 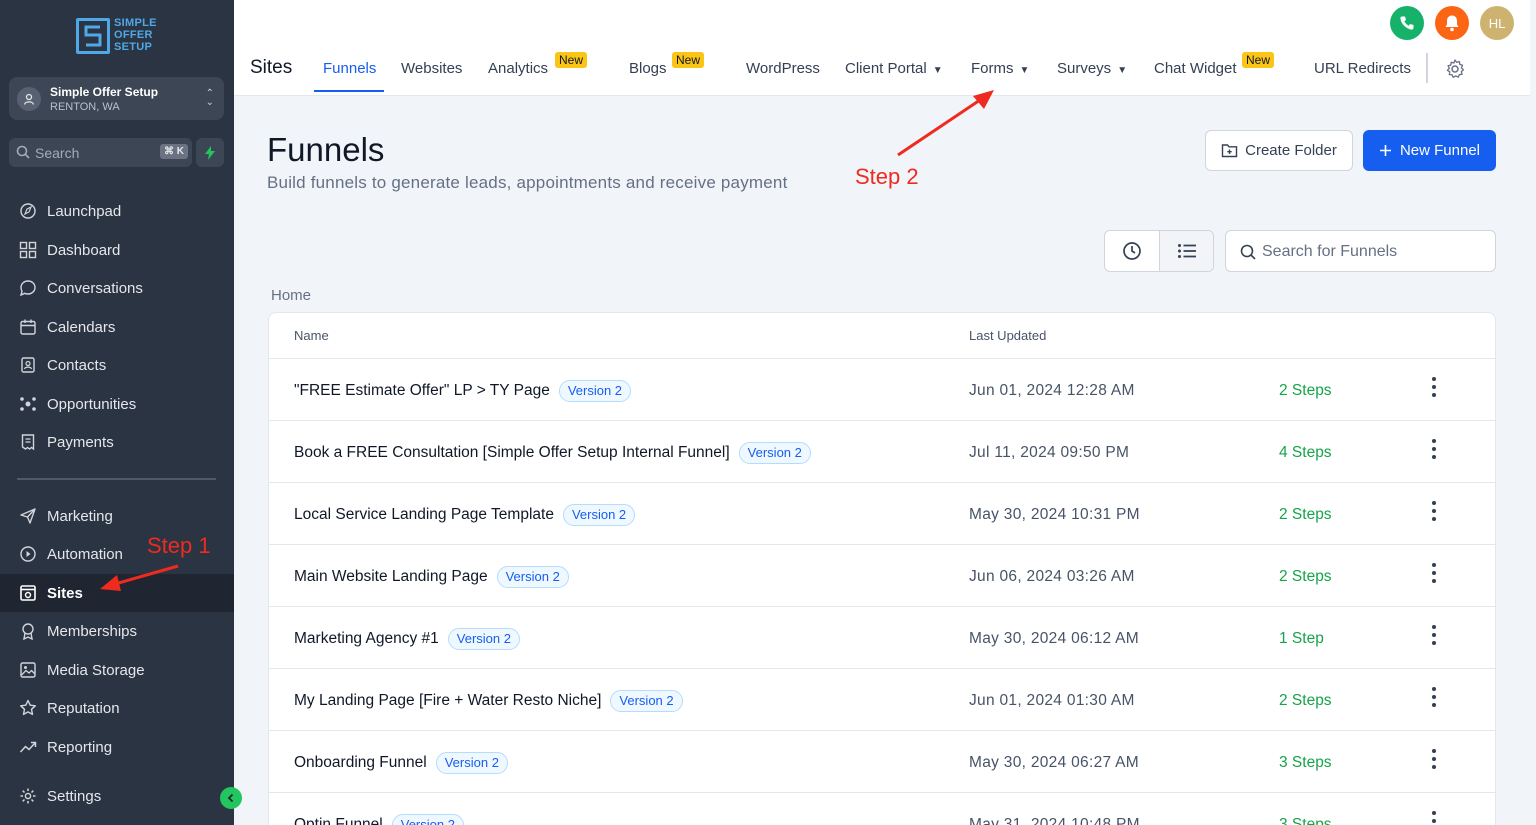 What do you see at coordinates (117, 365) in the screenshot?
I see `sidebar-item-contacts: Contacts` at bounding box center [117, 365].